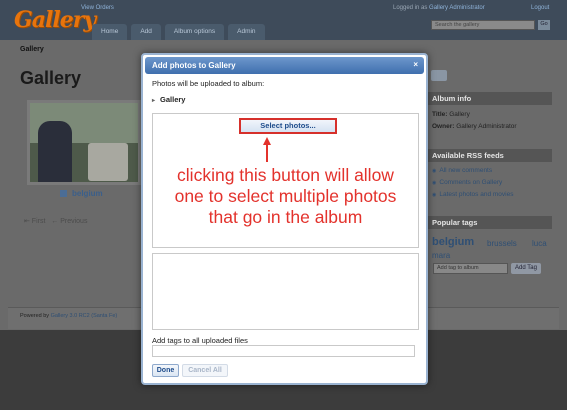 Image resolution: width=567 pixels, height=410 pixels. What do you see at coordinates (208, 83) in the screenshot?
I see `upload-destination-label: Photos will be uploaded to album:` at bounding box center [208, 83].